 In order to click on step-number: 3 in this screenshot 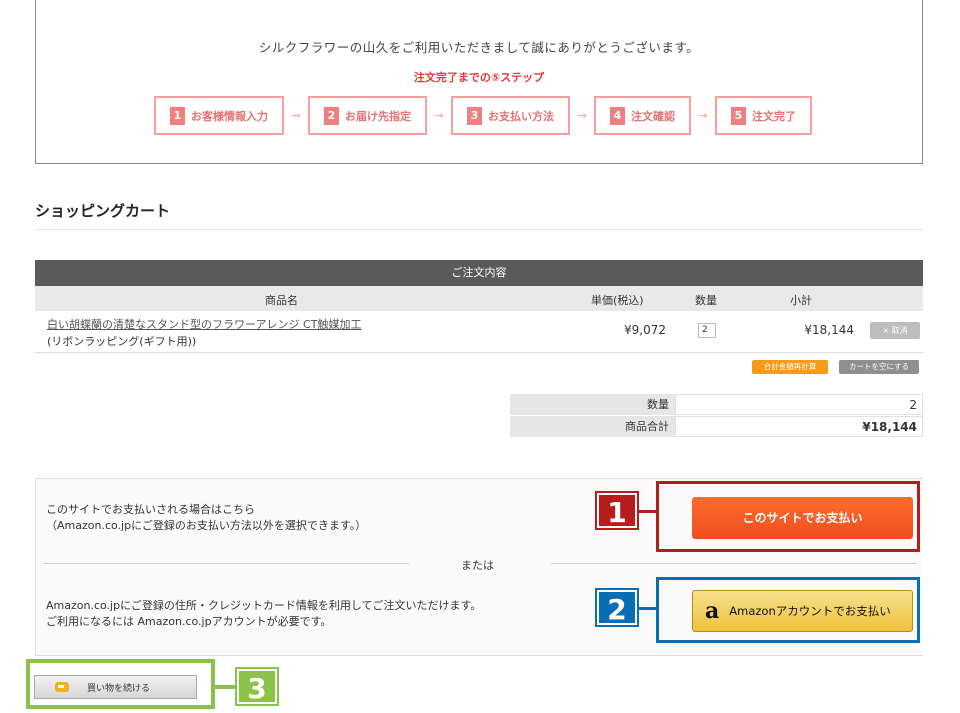, I will do `click(474, 115)`.